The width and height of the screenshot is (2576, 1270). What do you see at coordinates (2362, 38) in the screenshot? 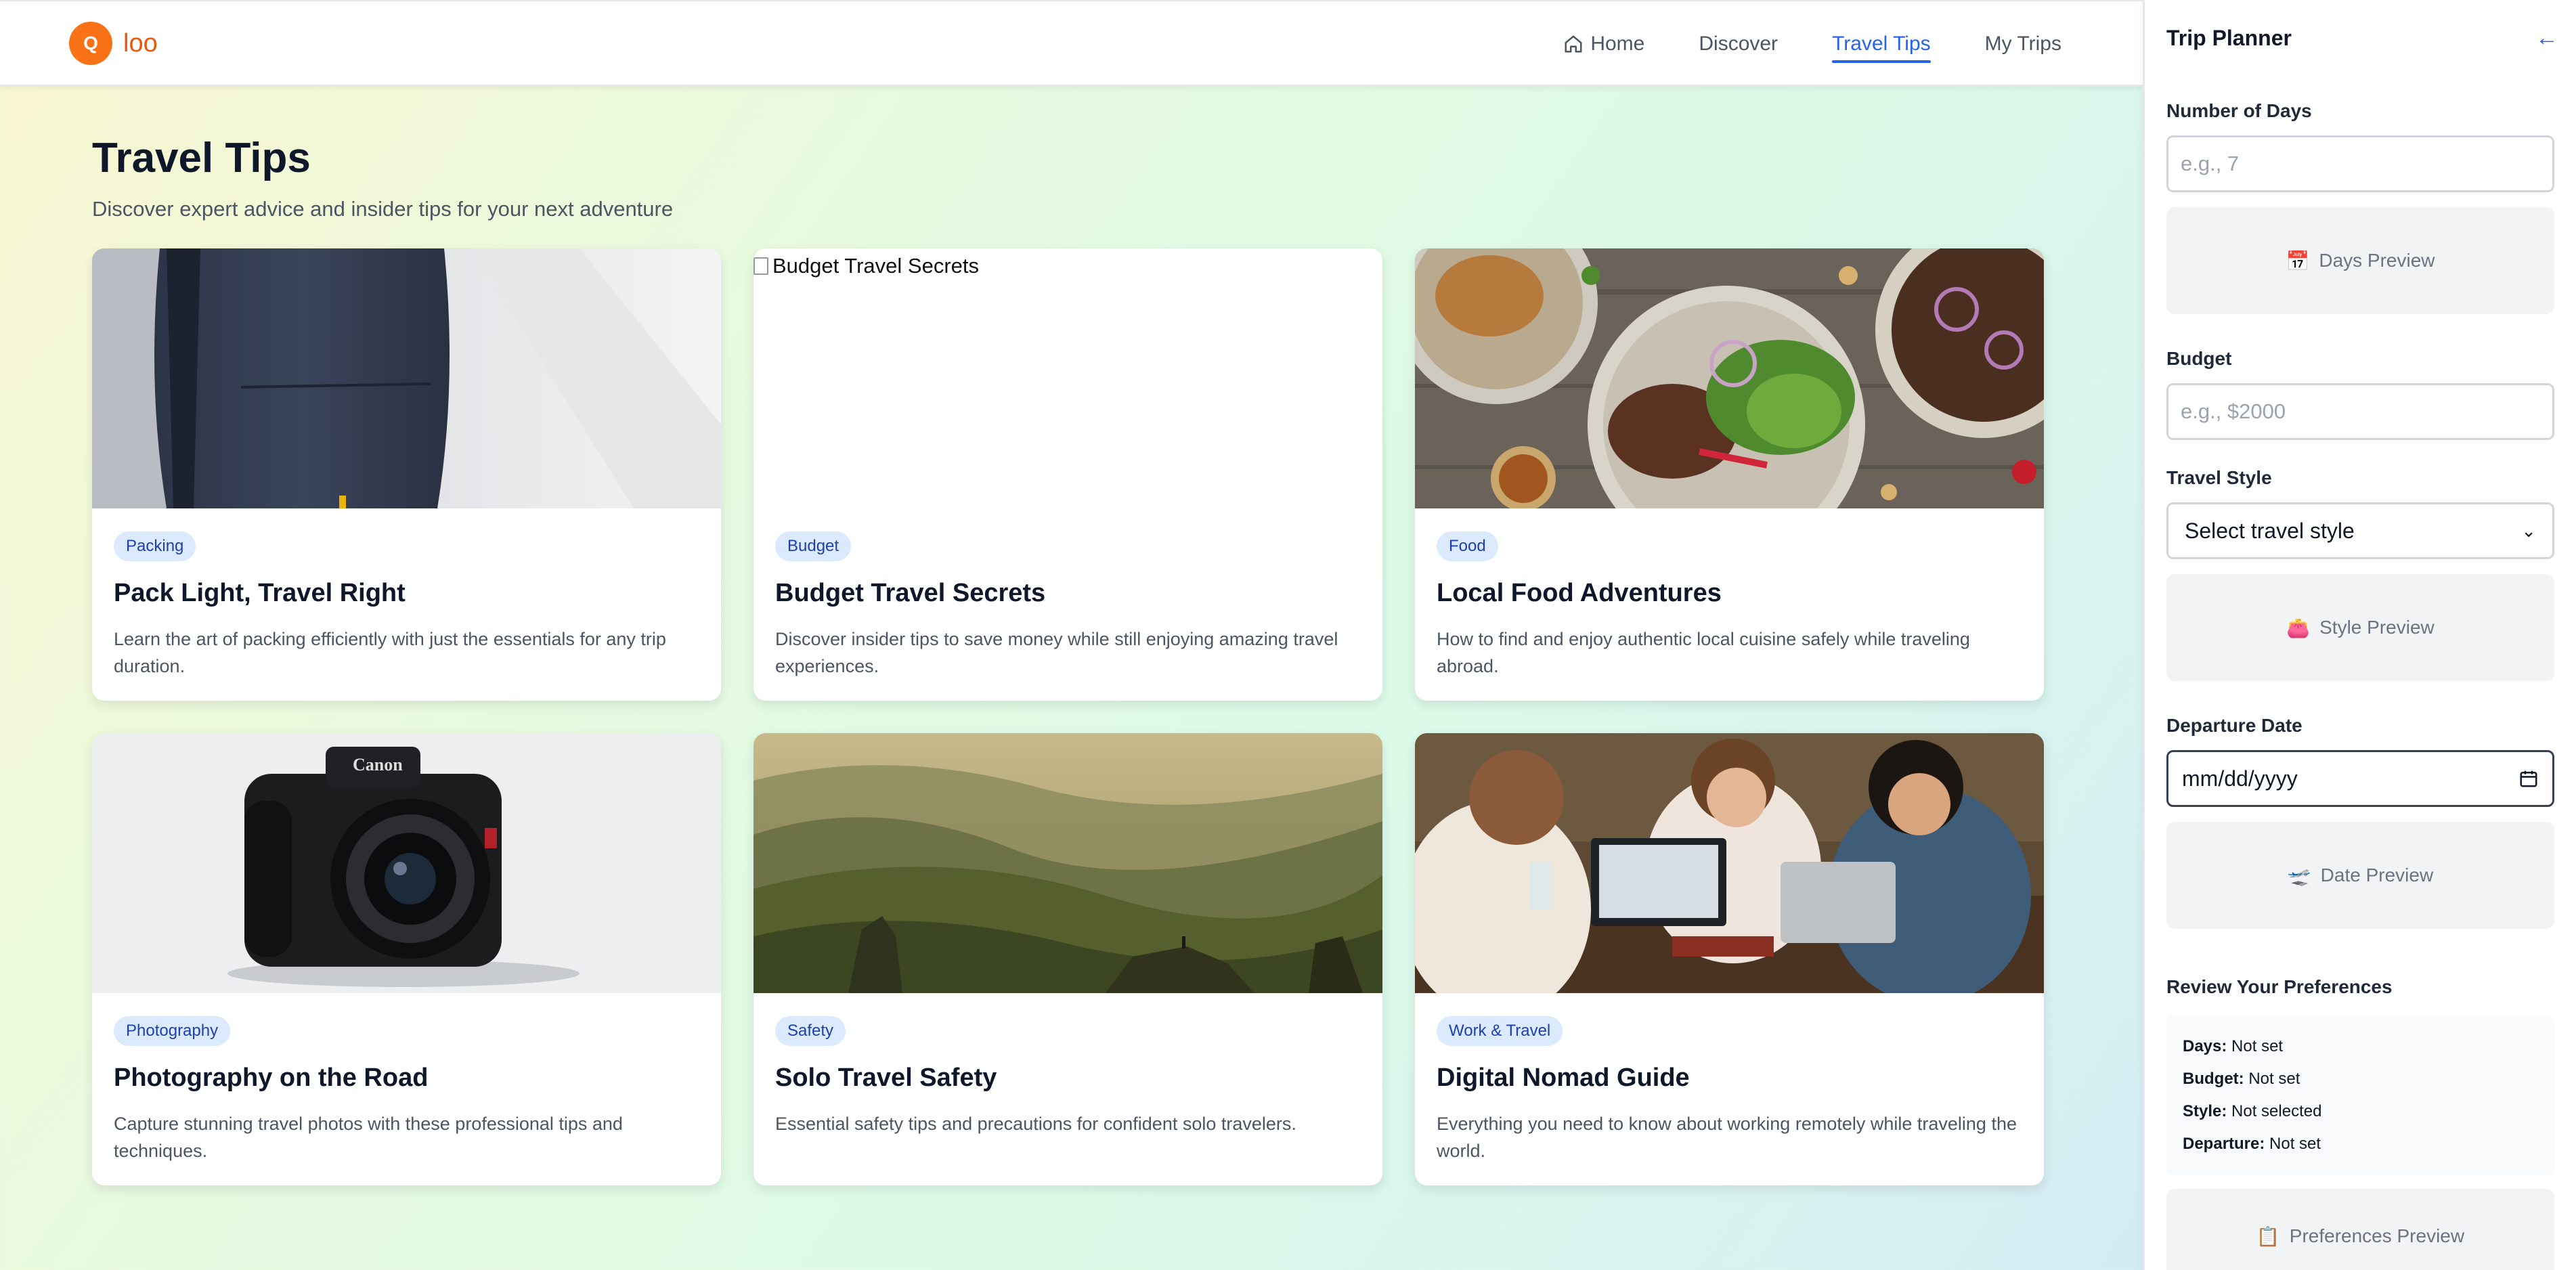
I see `sidebar-header: Trip Planner ←` at bounding box center [2362, 38].